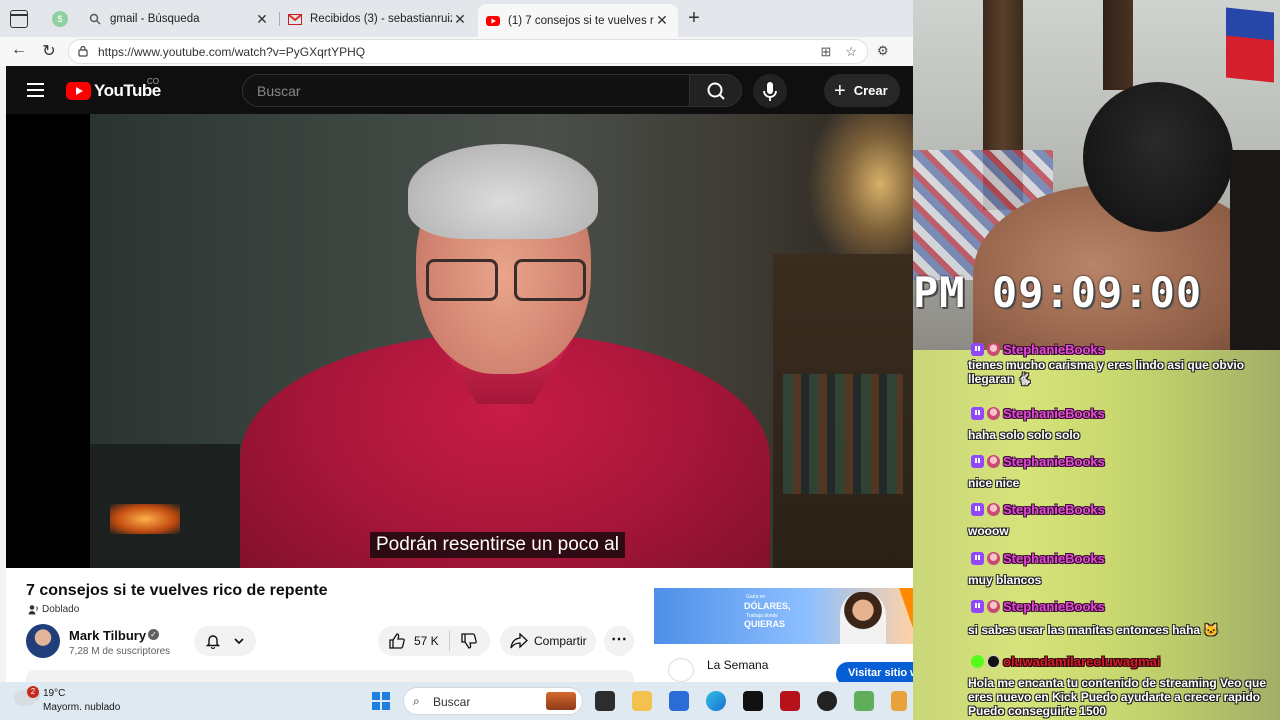 The height and width of the screenshot is (720, 1280). What do you see at coordinates (397, 641) in the screenshot?
I see `like-icon` at bounding box center [397, 641].